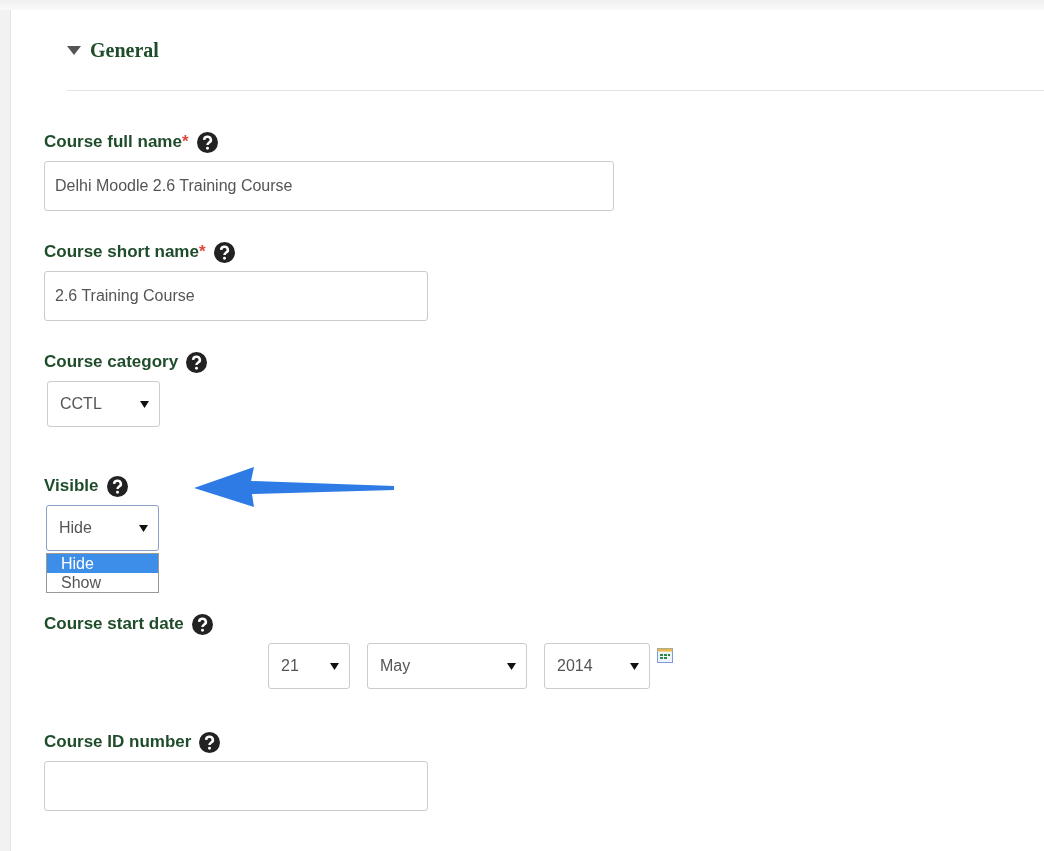  I want to click on select-dropdown: Hide, so click(102, 528).